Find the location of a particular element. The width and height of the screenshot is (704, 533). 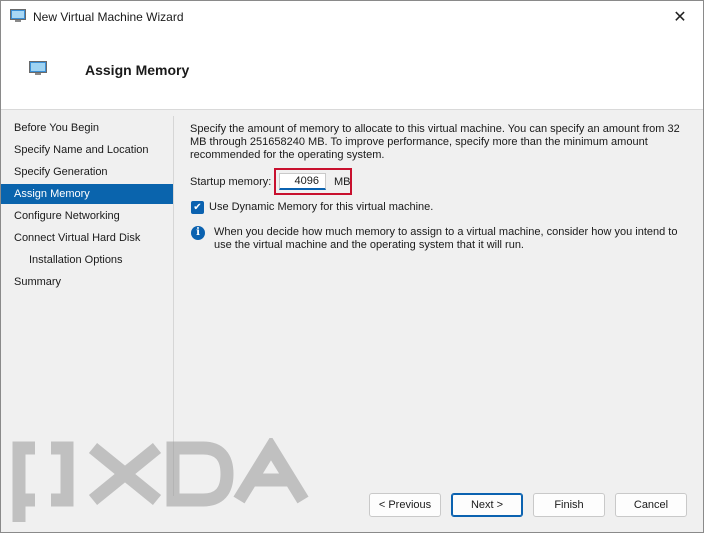

sidebar-item-specify-generation: Specify Generation is located at coordinates (87, 172).